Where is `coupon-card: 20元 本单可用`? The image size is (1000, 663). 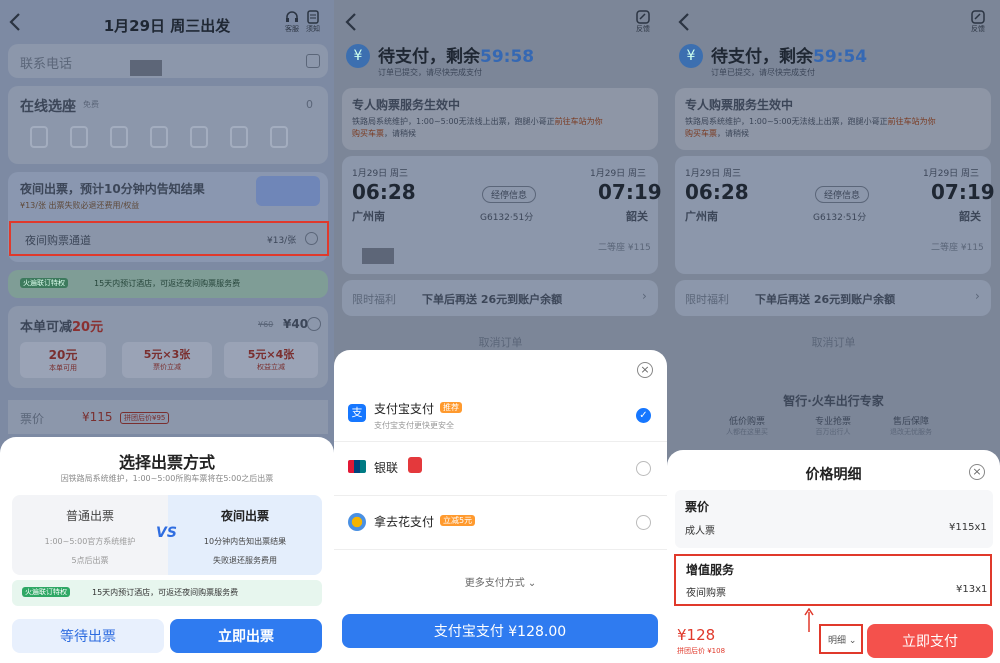 coupon-card: 20元 本单可用 is located at coordinates (63, 360).